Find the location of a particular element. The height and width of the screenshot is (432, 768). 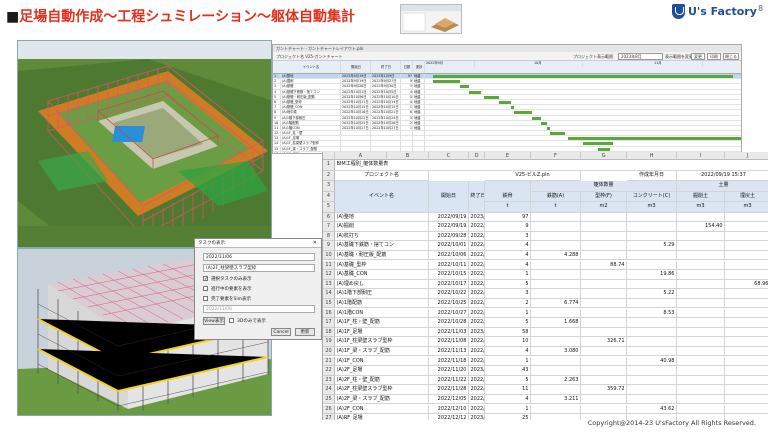

column-header: H is located at coordinates (652, 156).